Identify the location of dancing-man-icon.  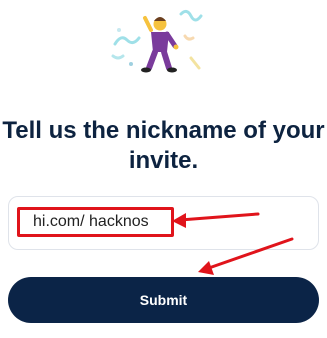
(160, 44).